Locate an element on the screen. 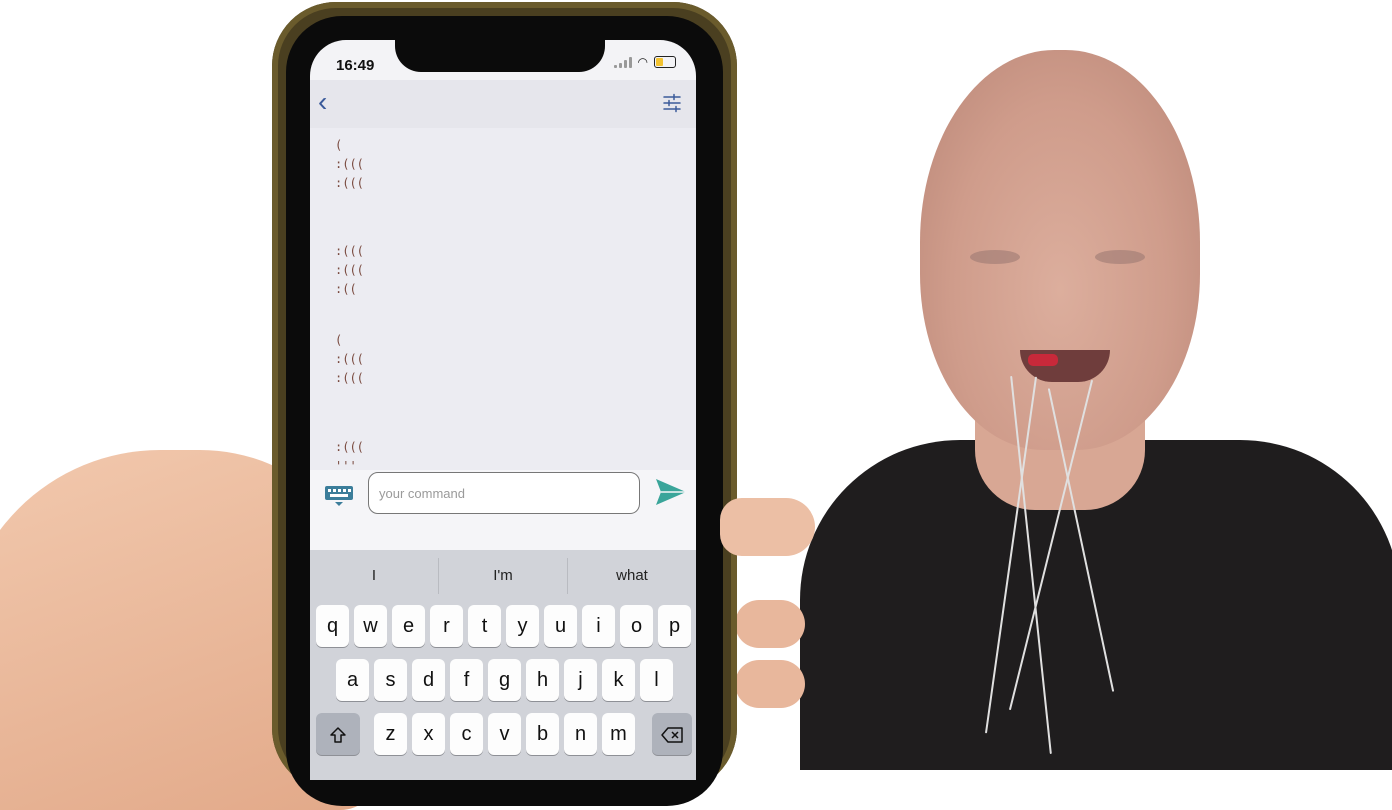 The image size is (1392, 810). key: e is located at coordinates (408, 626).